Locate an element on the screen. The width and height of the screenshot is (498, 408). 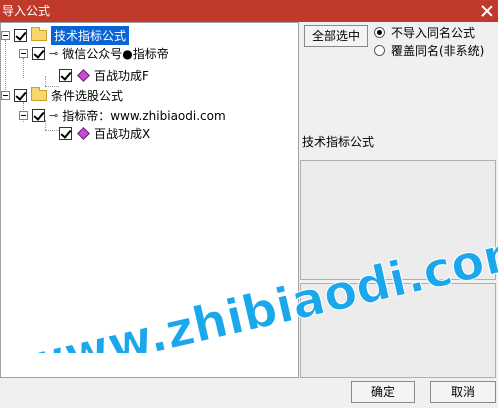
title-bar: 导入公式 is located at coordinates (249, 11).